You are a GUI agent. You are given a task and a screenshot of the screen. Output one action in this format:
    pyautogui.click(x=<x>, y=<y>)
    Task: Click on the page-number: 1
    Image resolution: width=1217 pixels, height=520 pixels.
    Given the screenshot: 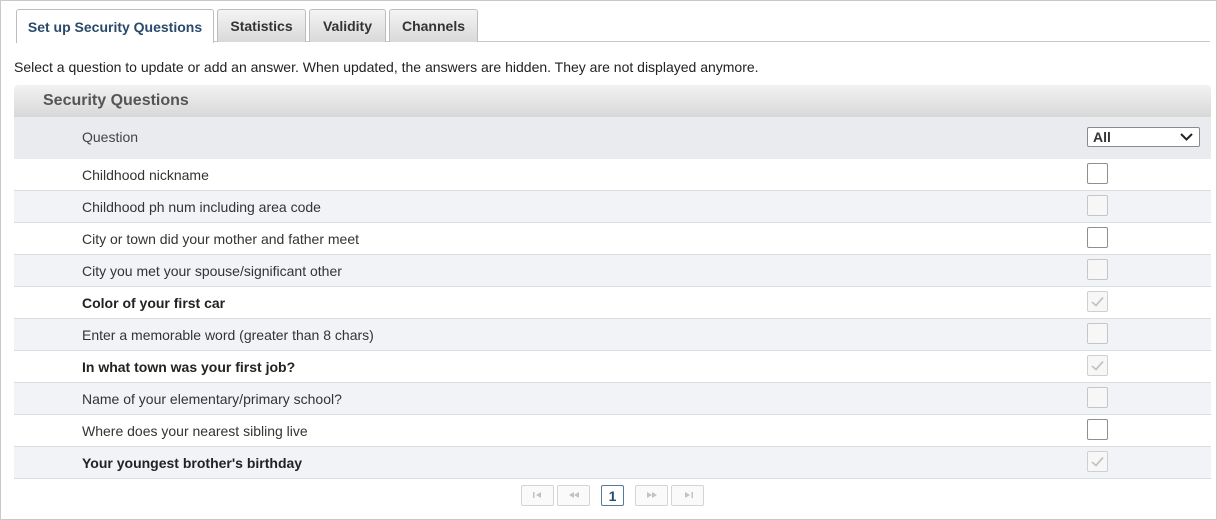 What is the action you would take?
    pyautogui.click(x=612, y=495)
    